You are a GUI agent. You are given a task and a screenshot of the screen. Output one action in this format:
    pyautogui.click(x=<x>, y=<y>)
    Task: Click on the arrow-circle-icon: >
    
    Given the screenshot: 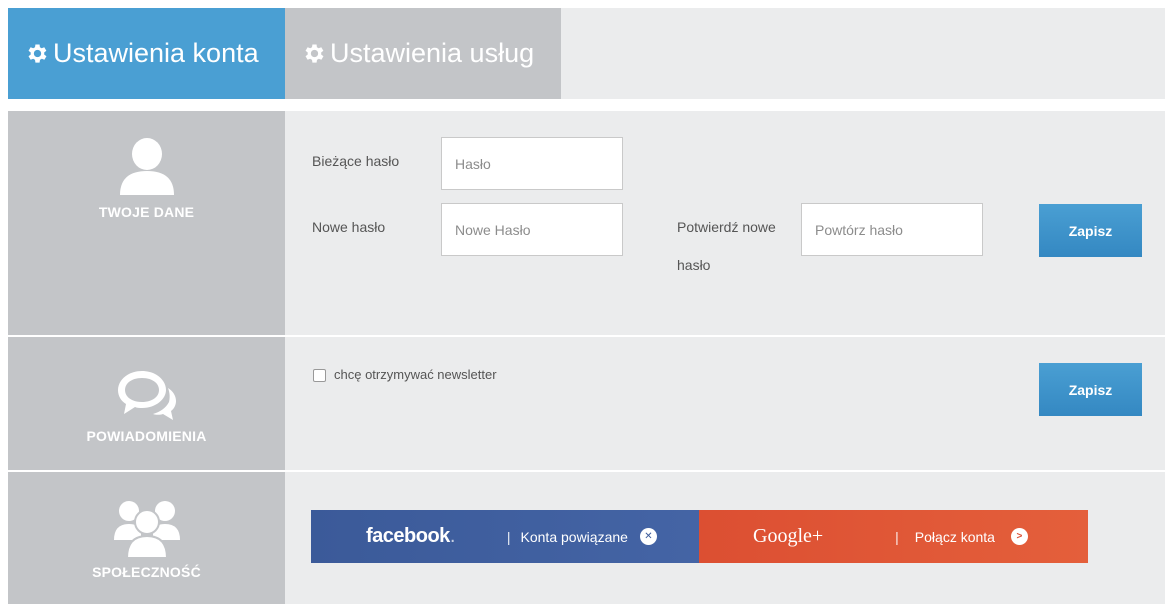 What is the action you would take?
    pyautogui.click(x=1019, y=536)
    